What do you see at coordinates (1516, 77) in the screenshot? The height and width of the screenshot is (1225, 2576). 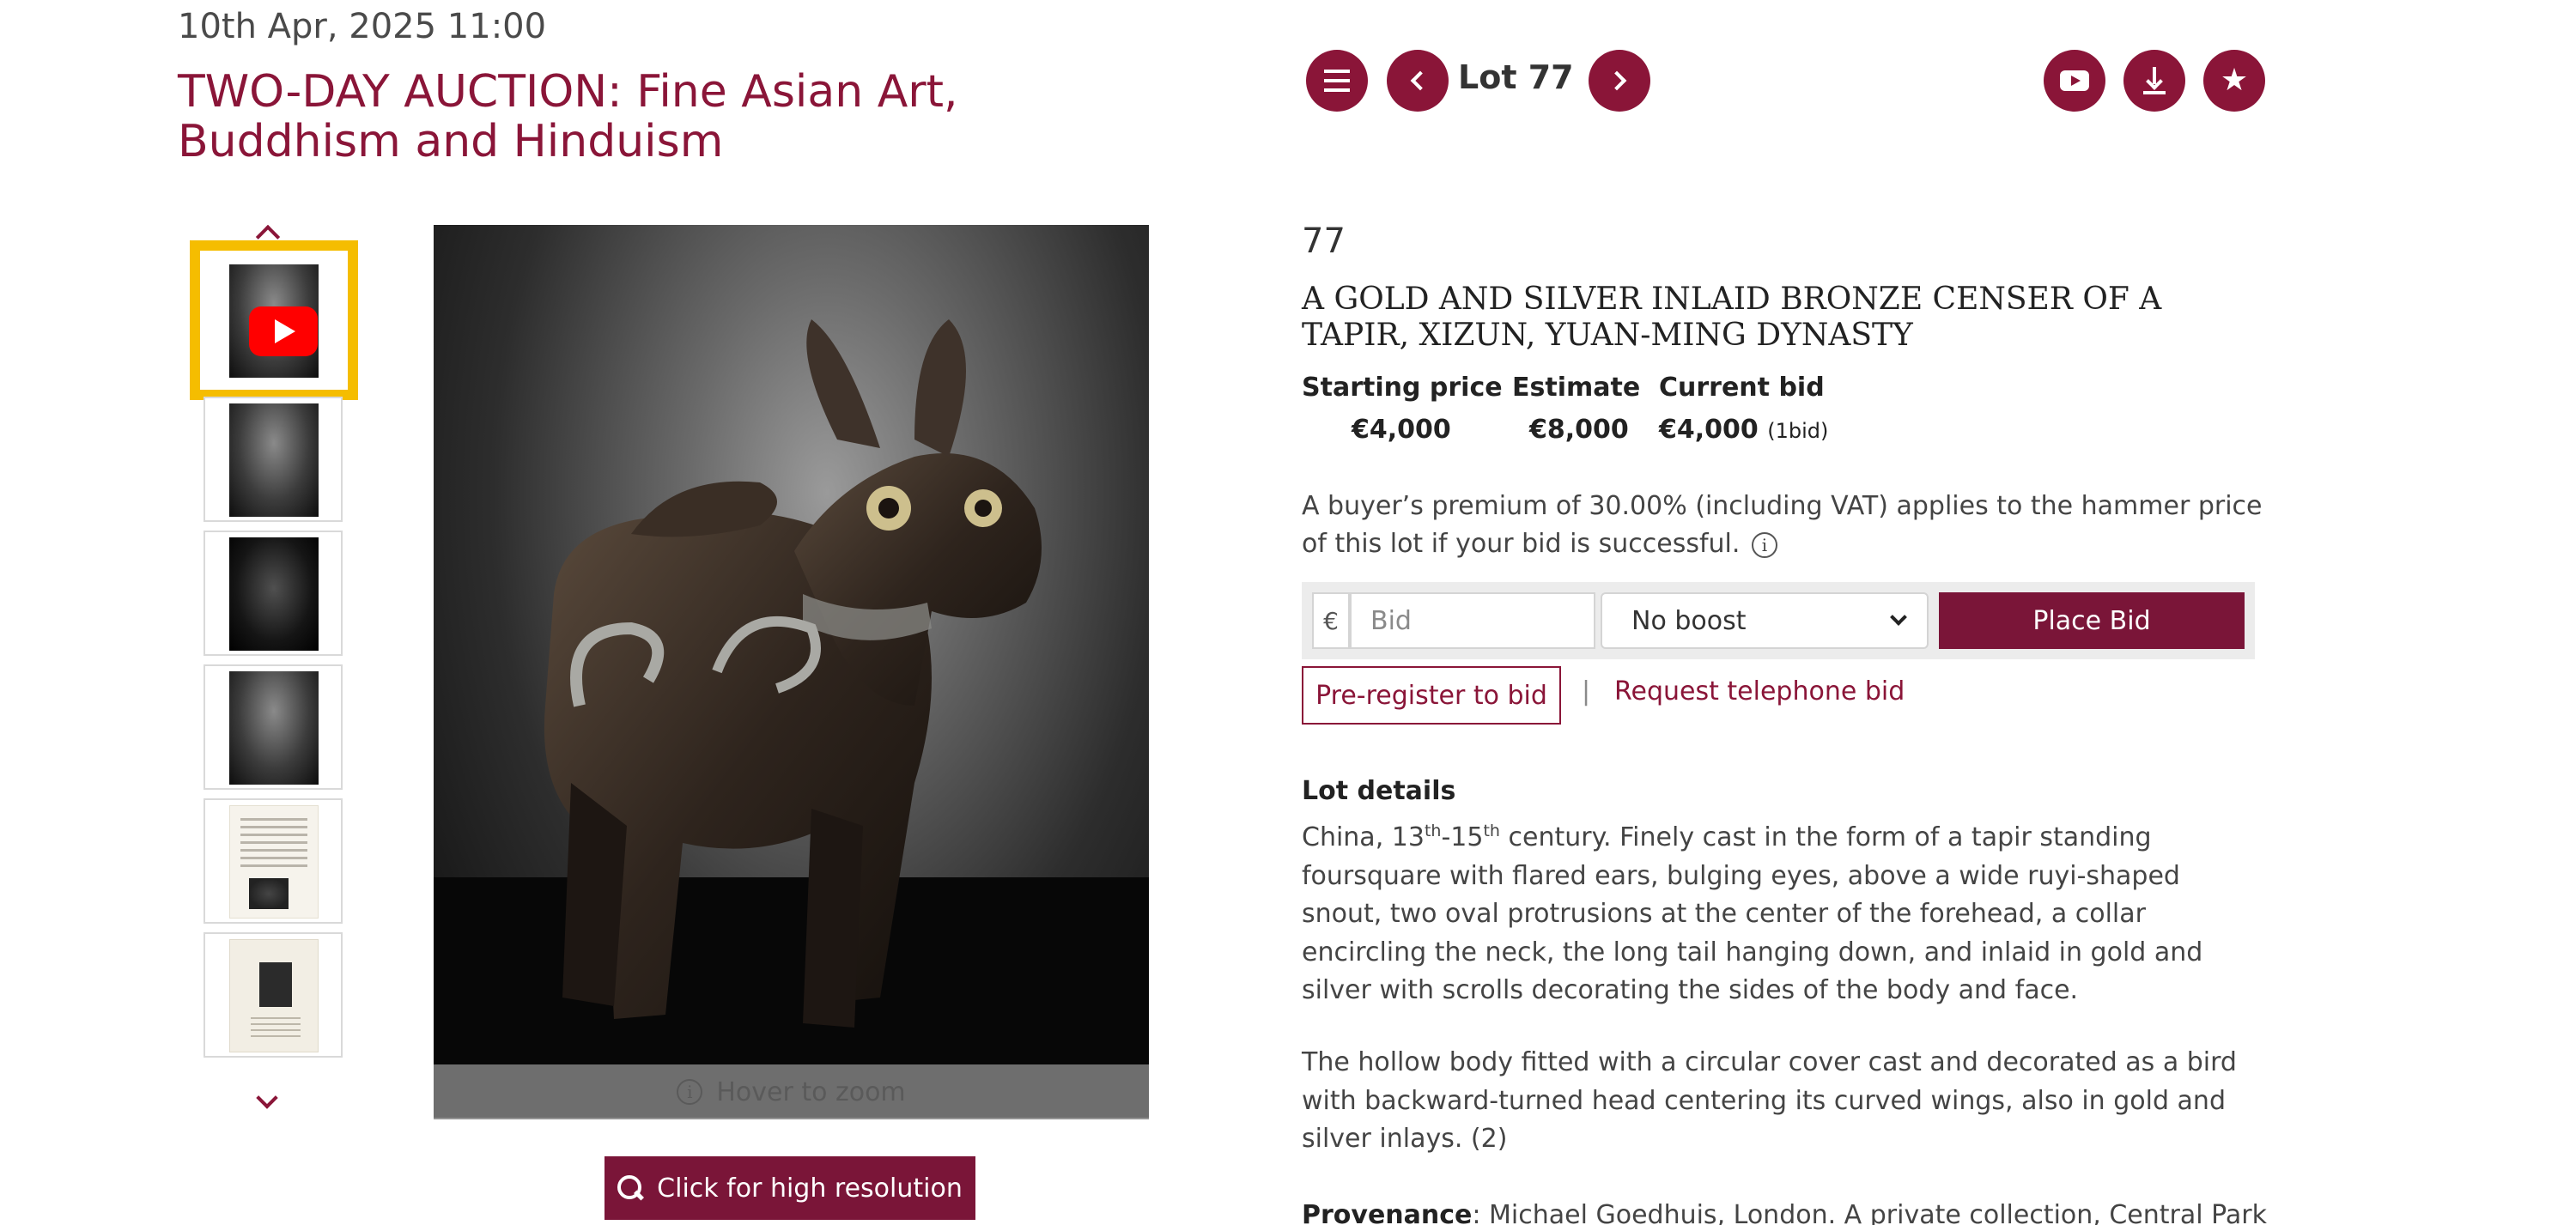 I see `lot-label: Lot 77` at bounding box center [1516, 77].